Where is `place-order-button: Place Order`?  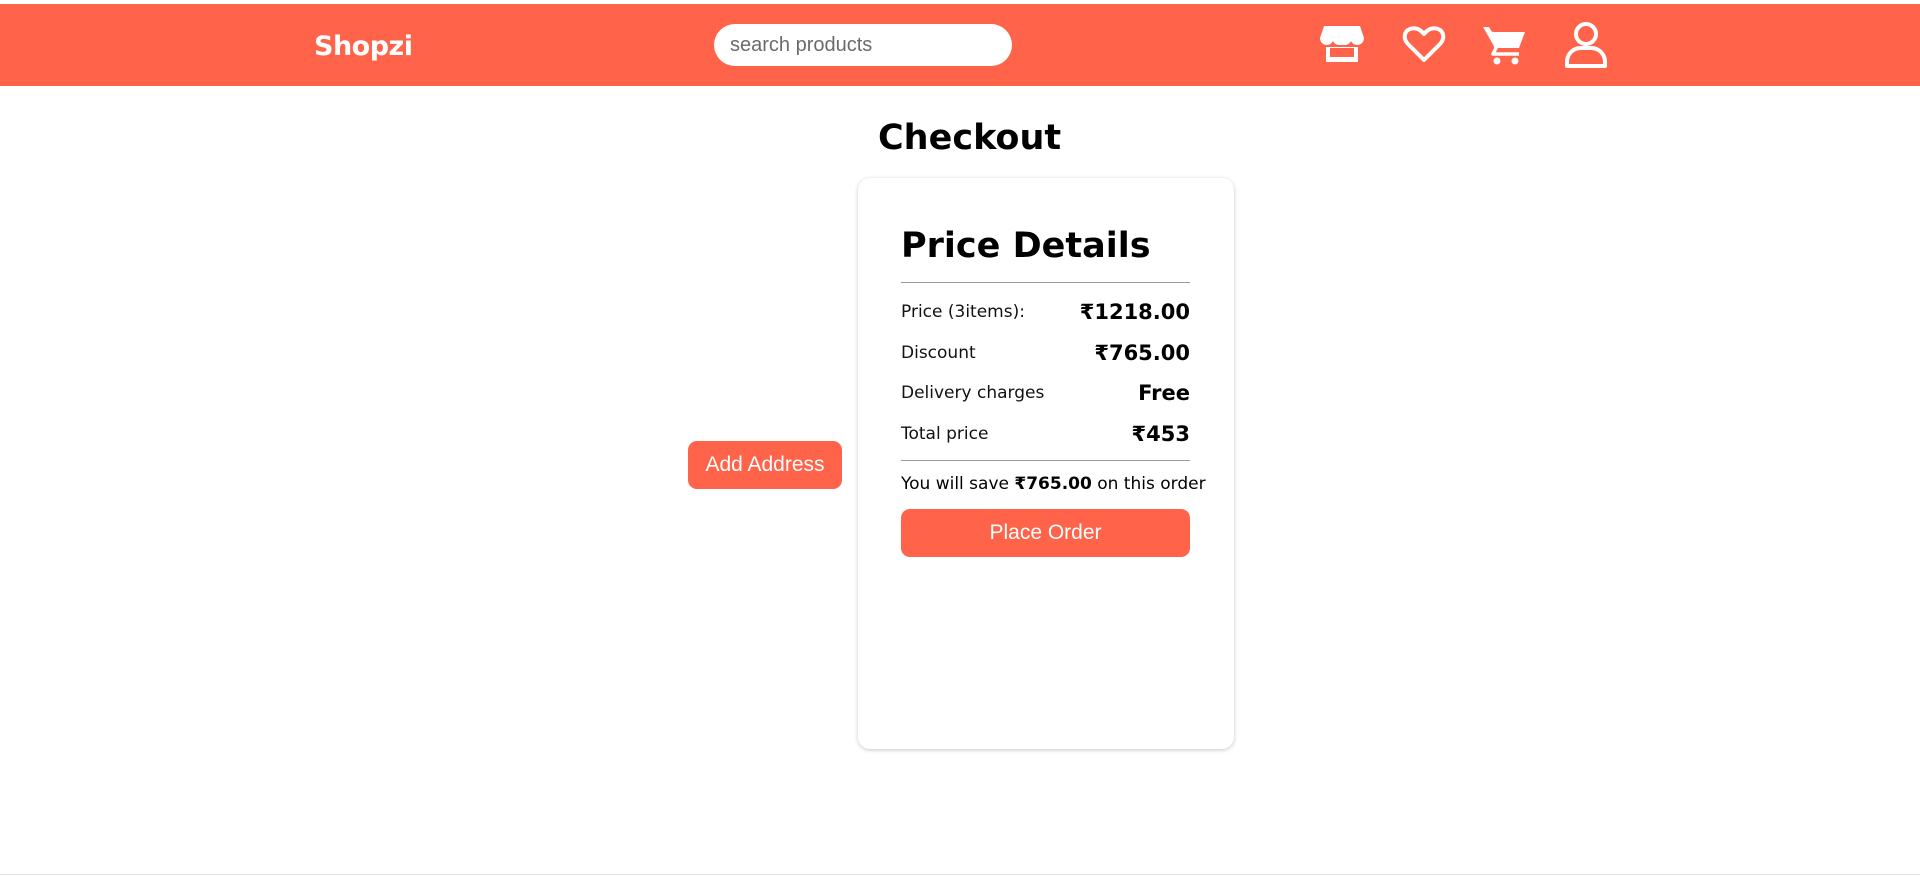 place-order-button: Place Order is located at coordinates (1045, 533).